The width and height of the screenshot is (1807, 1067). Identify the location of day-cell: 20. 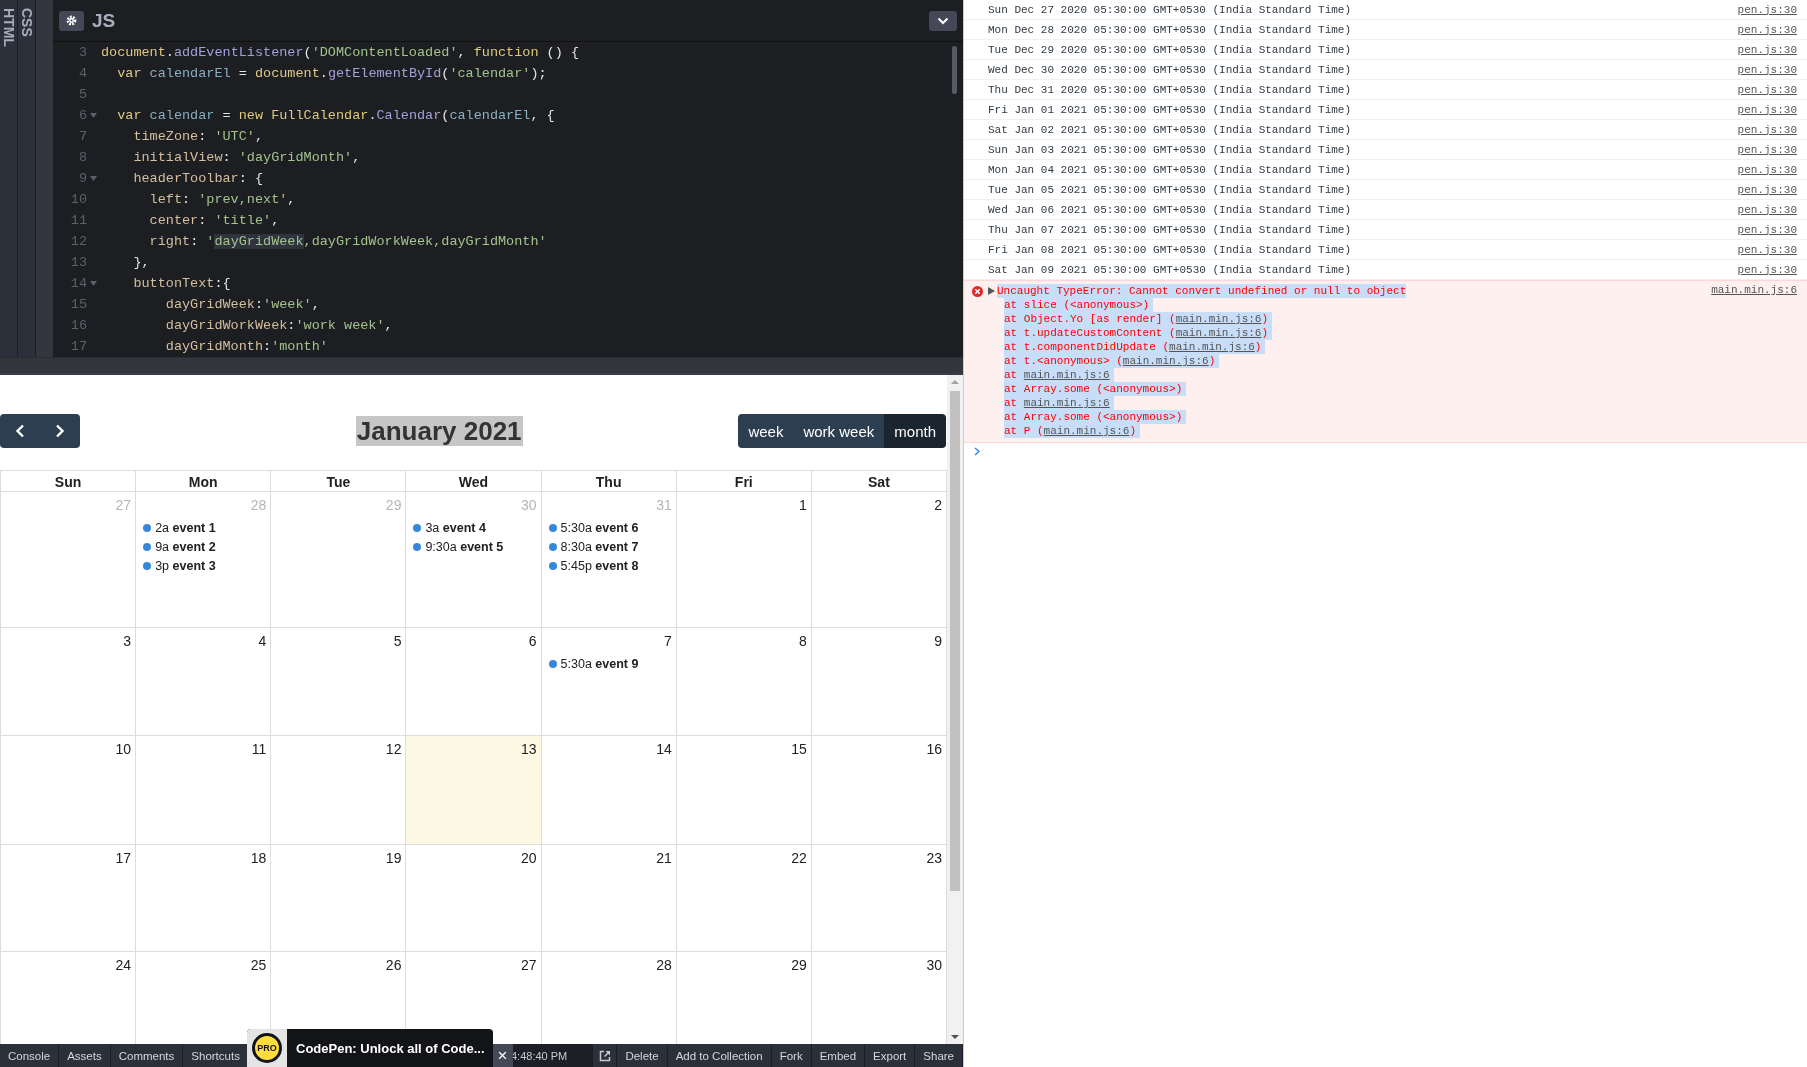
(474, 898).